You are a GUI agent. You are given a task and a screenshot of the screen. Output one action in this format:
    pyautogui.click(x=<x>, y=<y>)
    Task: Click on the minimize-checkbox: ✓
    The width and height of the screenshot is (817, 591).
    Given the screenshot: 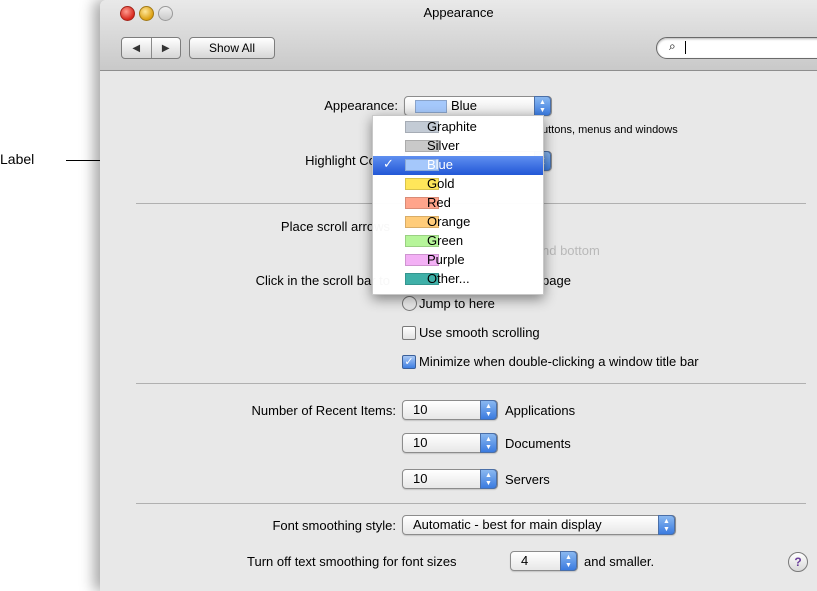 What is the action you would take?
    pyautogui.click(x=409, y=362)
    